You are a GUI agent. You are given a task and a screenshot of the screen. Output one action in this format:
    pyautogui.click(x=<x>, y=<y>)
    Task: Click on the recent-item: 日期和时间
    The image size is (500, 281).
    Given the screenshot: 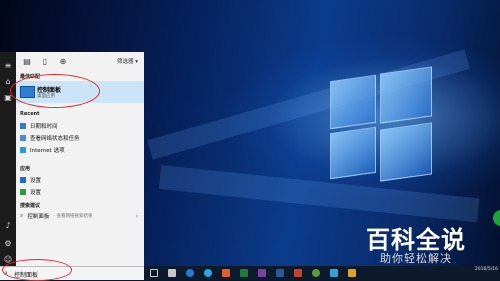 What is the action you would take?
    pyautogui.click(x=39, y=126)
    